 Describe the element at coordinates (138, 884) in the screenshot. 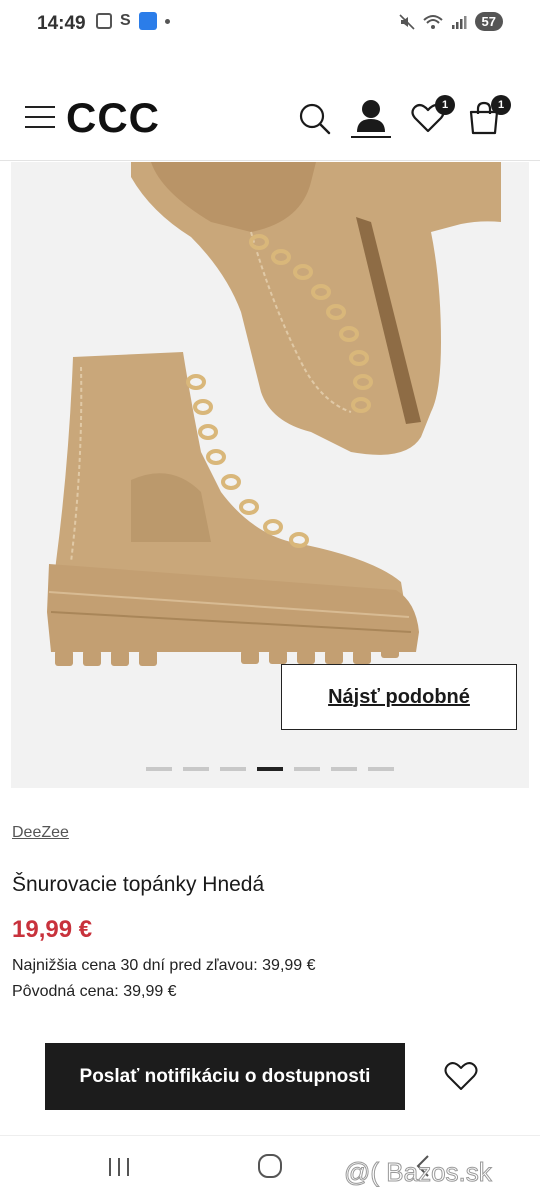

I see `product-title: Šnurovacie topánky Hnedá` at that location.